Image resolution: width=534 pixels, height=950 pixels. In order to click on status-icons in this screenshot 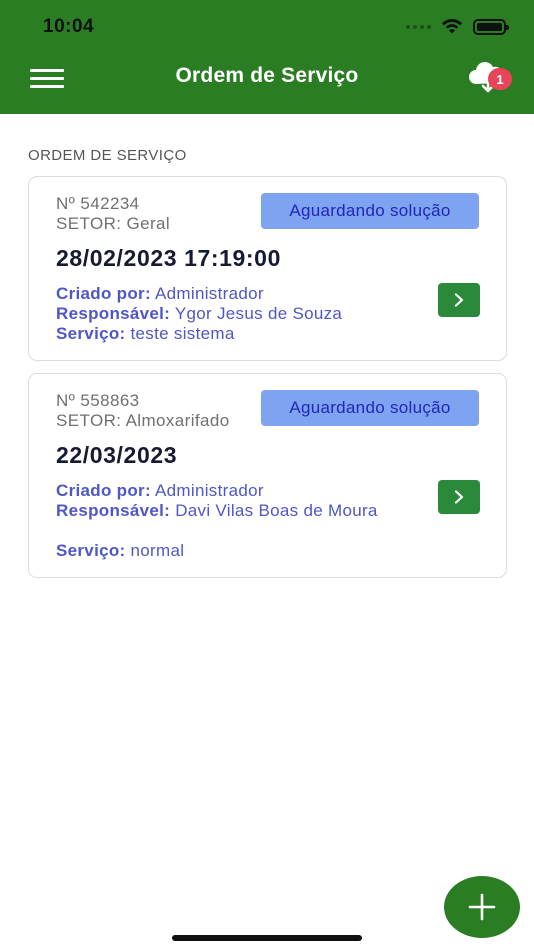, I will do `click(457, 26)`.